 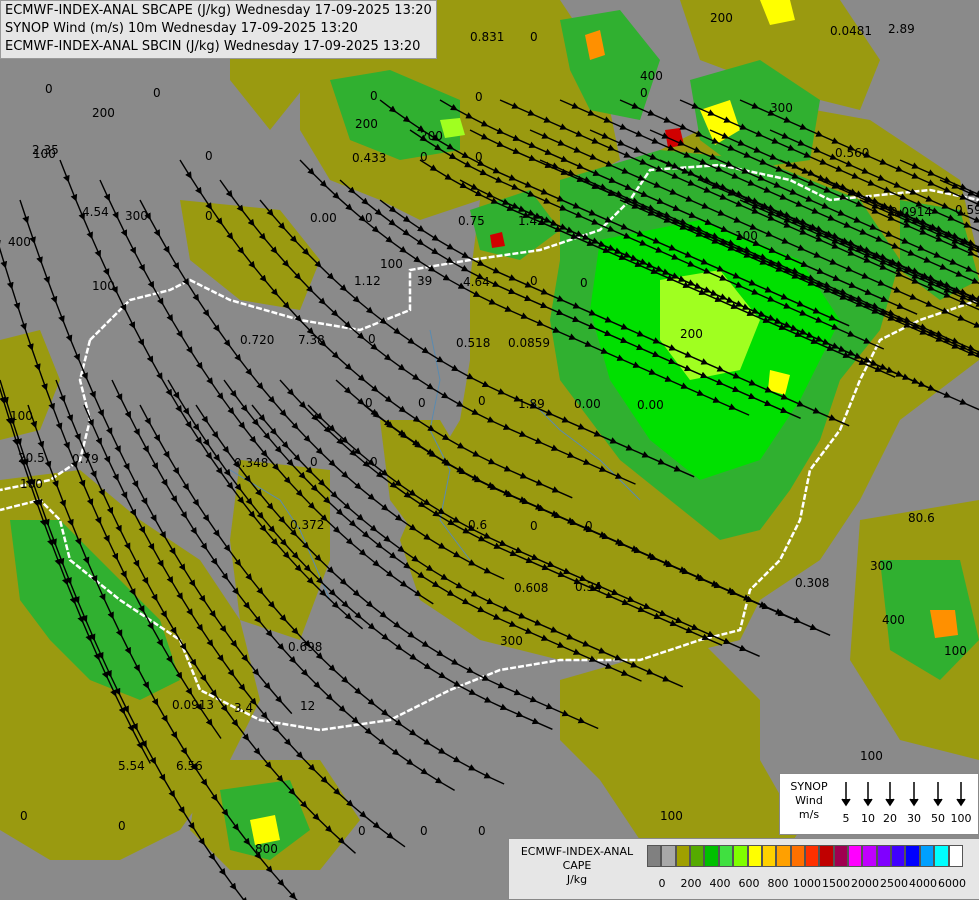 I want to click on wind-speed-100: 100, so click(x=961, y=818).